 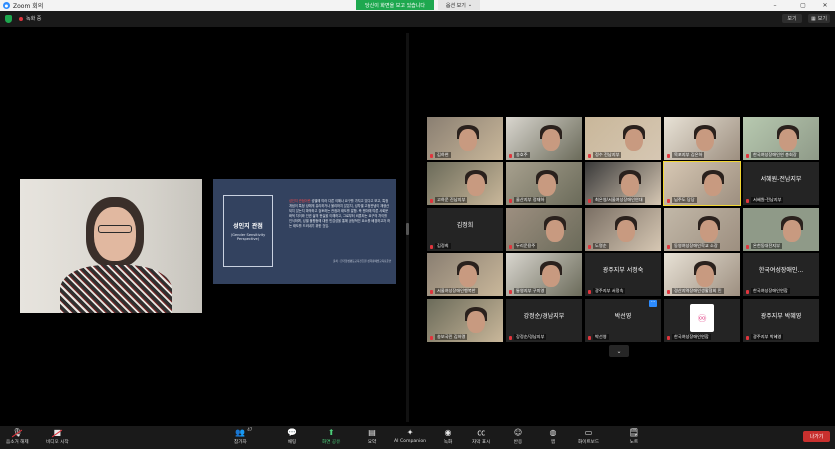 I want to click on participant-name: 동영여성장애인학교 소장, so click(x=696, y=246).